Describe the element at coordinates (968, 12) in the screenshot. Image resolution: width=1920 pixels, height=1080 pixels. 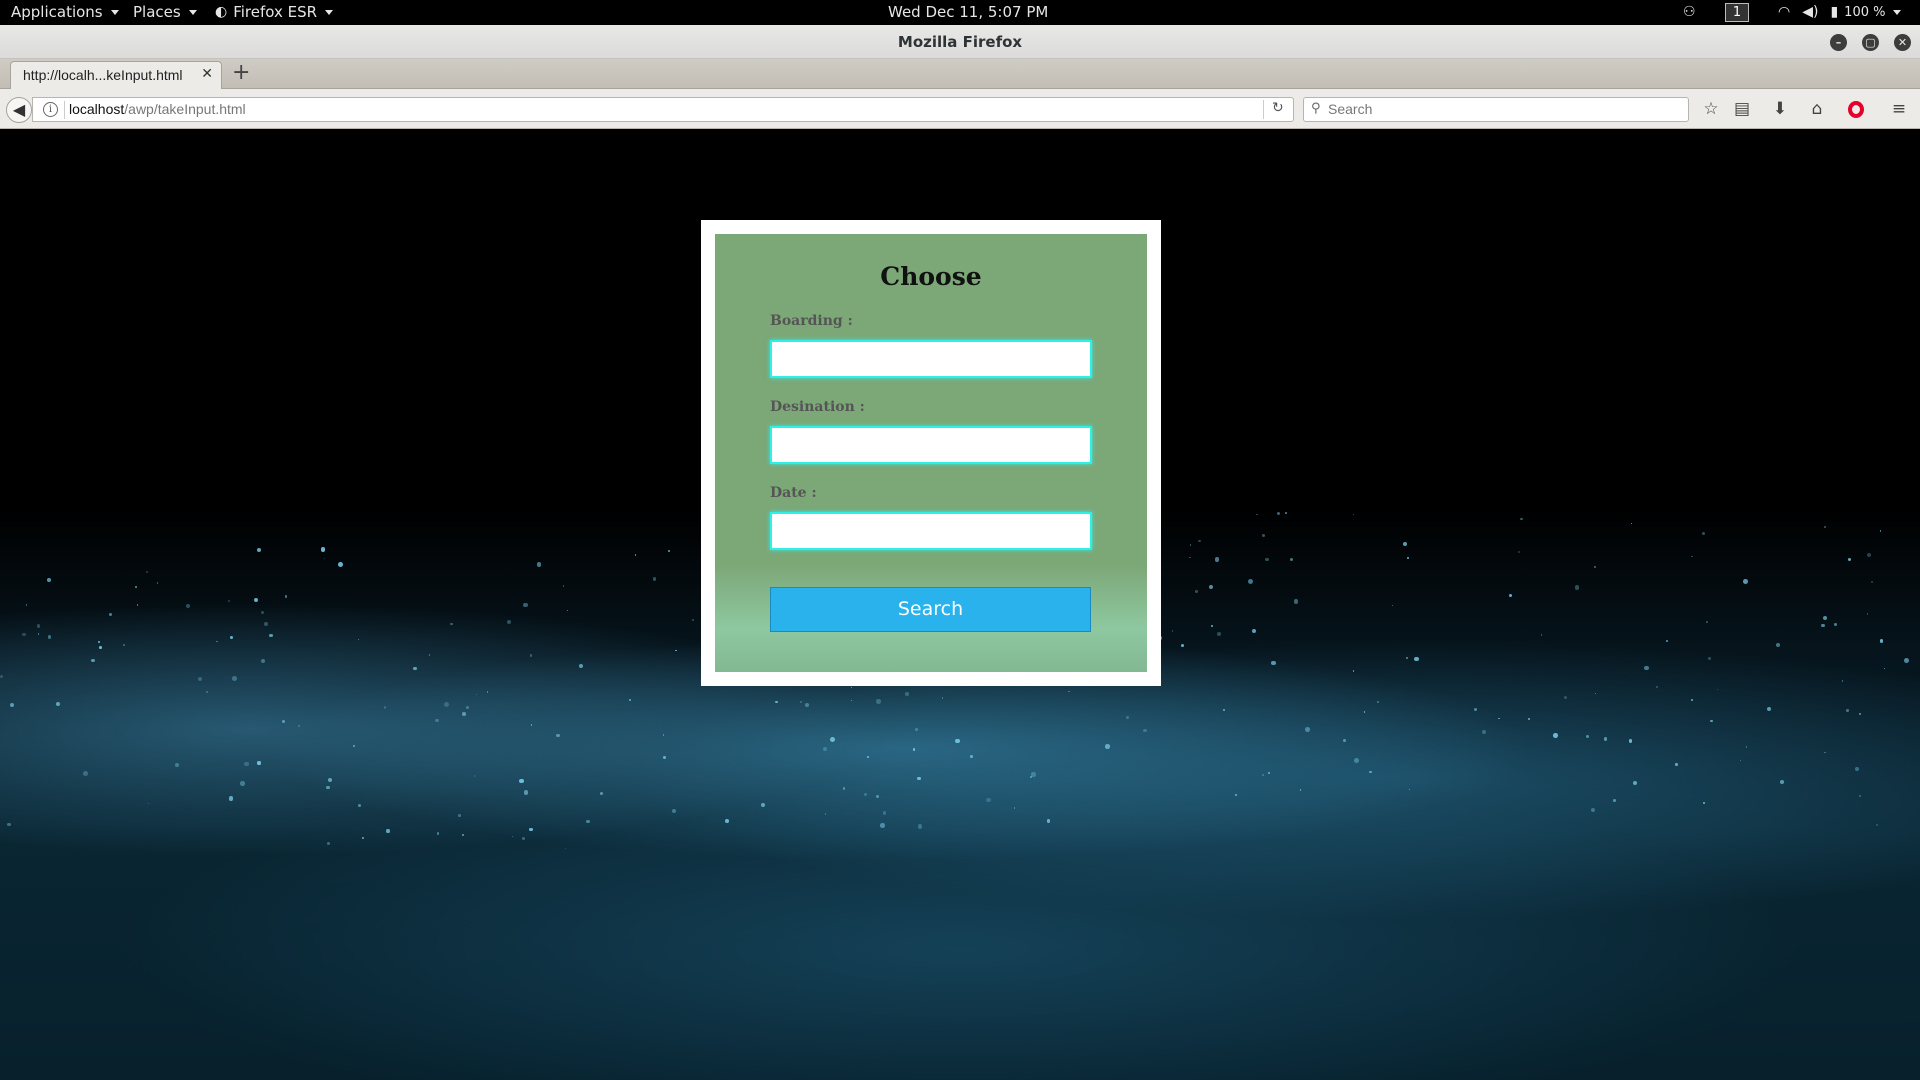
I see `clock: Wed Dec 11, 5:07 PM` at that location.